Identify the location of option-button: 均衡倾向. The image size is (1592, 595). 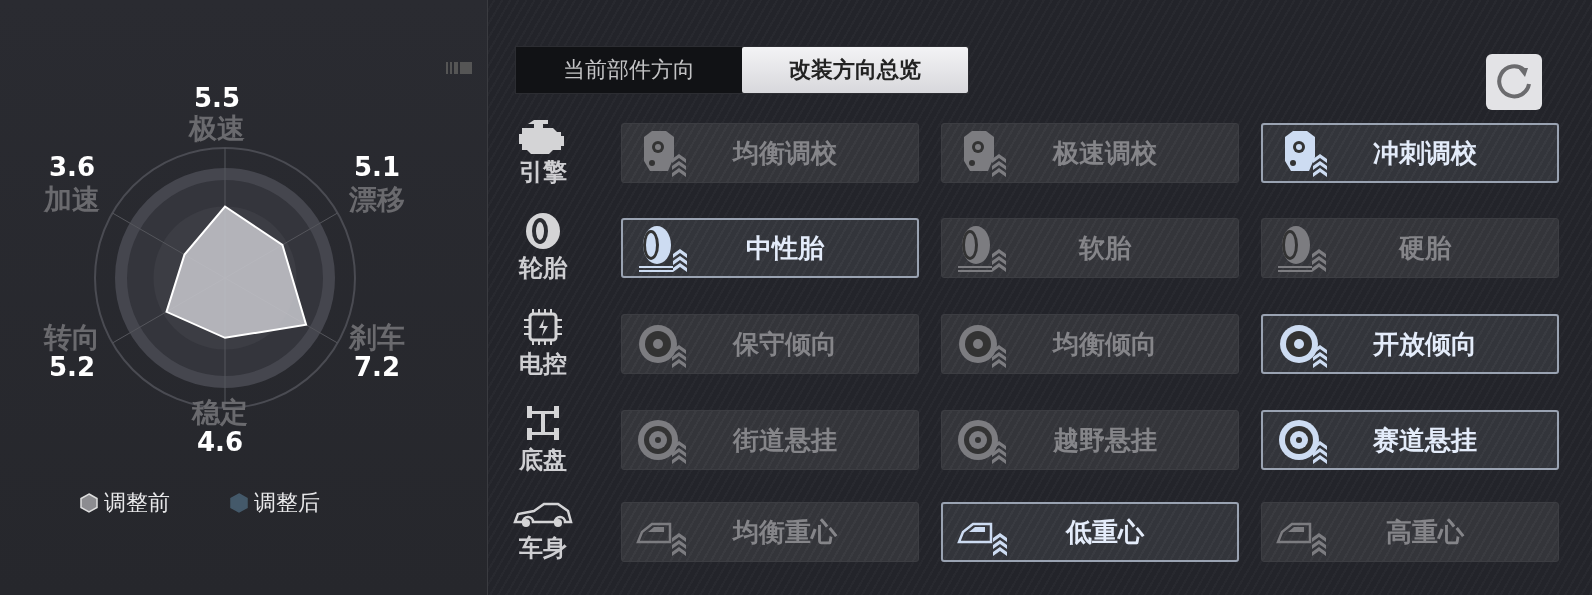
(1090, 344).